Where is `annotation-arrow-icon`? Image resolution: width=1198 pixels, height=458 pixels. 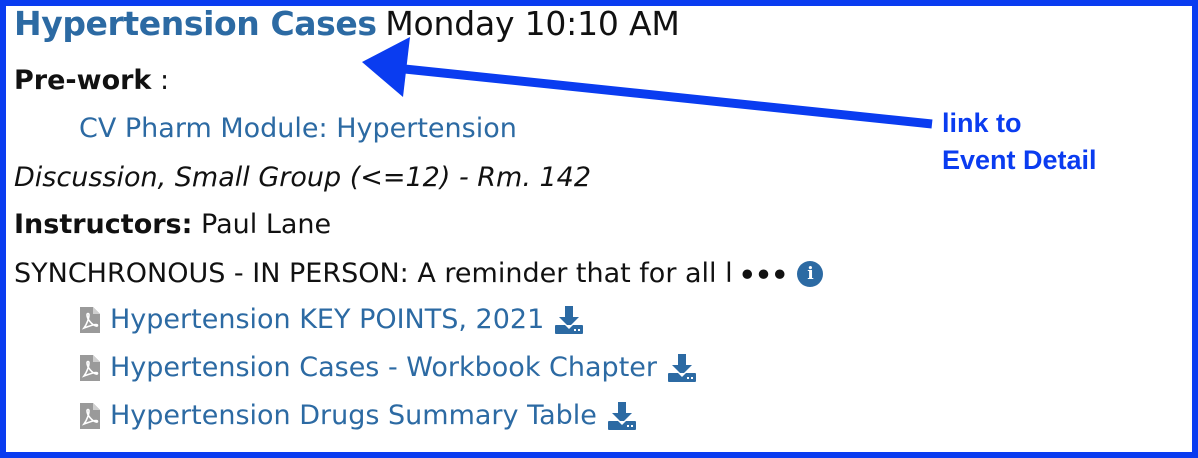
annotation-arrow-icon is located at coordinates (647, 83).